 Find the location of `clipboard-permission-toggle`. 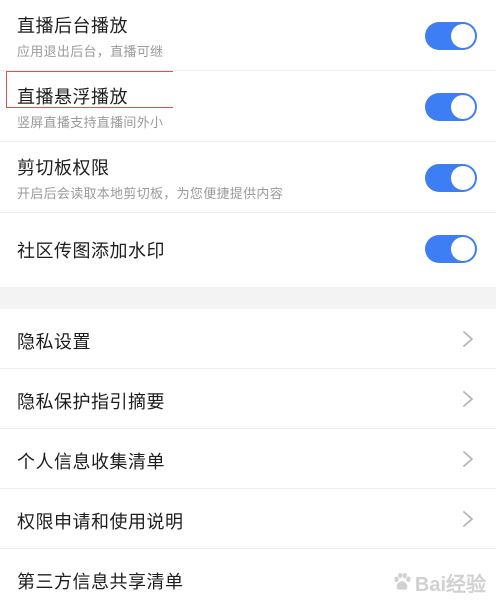

clipboard-permission-toggle is located at coordinates (451, 178).